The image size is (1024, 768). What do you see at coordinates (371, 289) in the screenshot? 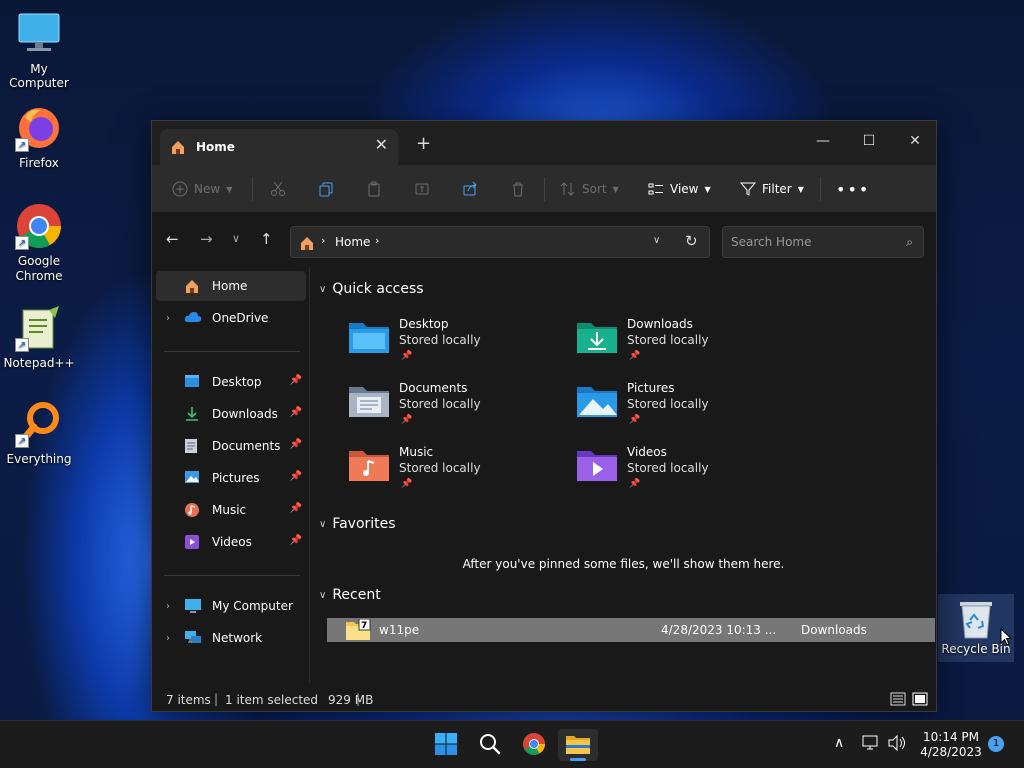
I see `quick-access-header: ∨ Quick access` at bounding box center [371, 289].